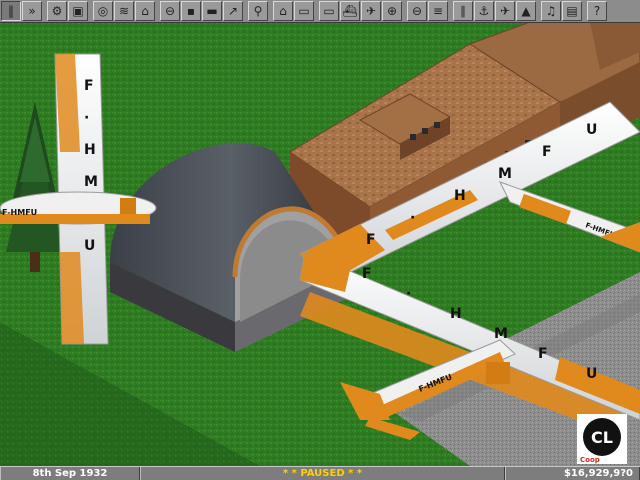  I want to click on lorry-icon: ▭, so click(329, 11).